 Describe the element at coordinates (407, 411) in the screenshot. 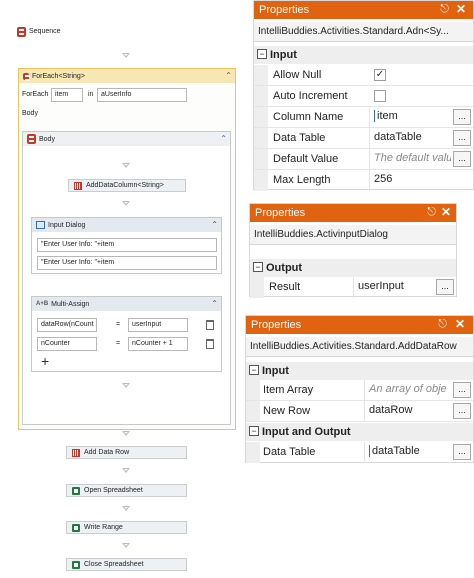

I see `new-row-value: dataRow` at that location.